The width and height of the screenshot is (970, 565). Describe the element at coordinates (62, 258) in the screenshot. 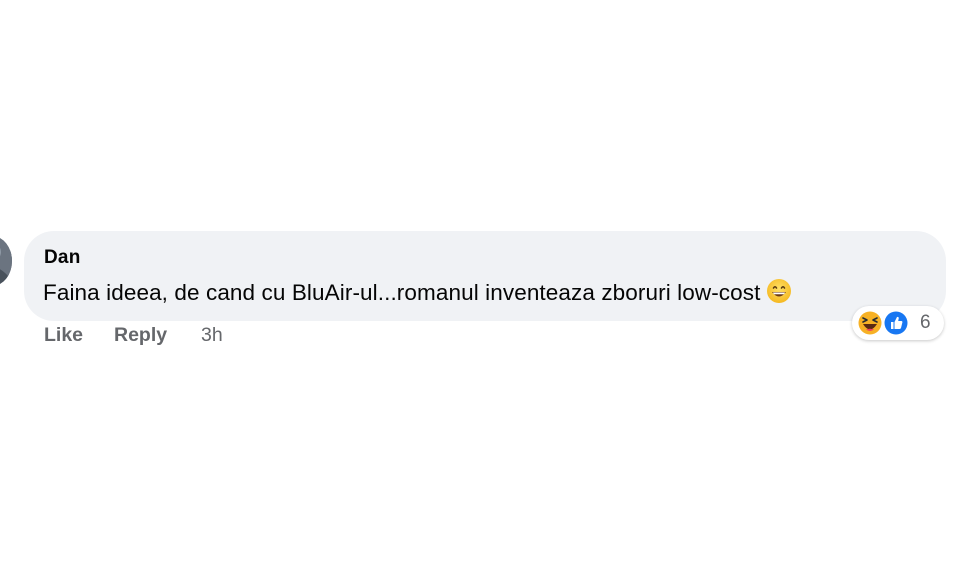

I see `comment-author: Dan` at that location.